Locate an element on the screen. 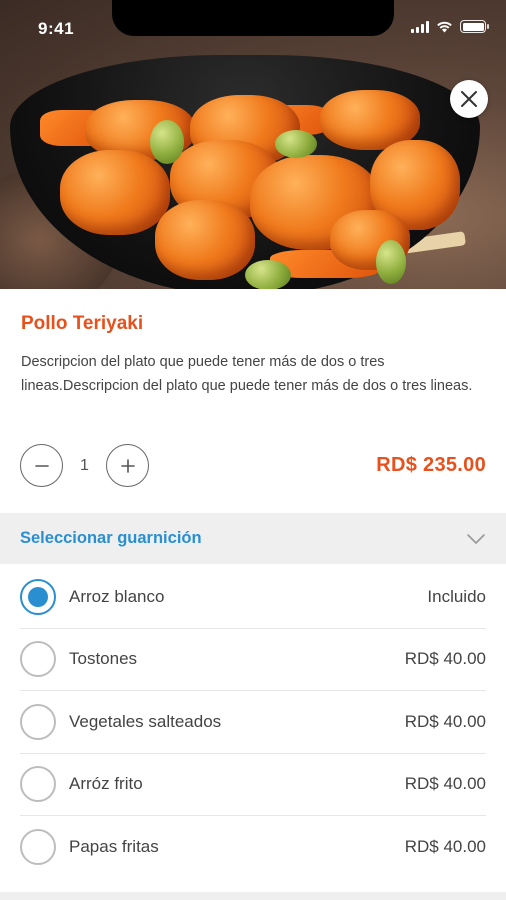  wifi-icon is located at coordinates (444, 26).